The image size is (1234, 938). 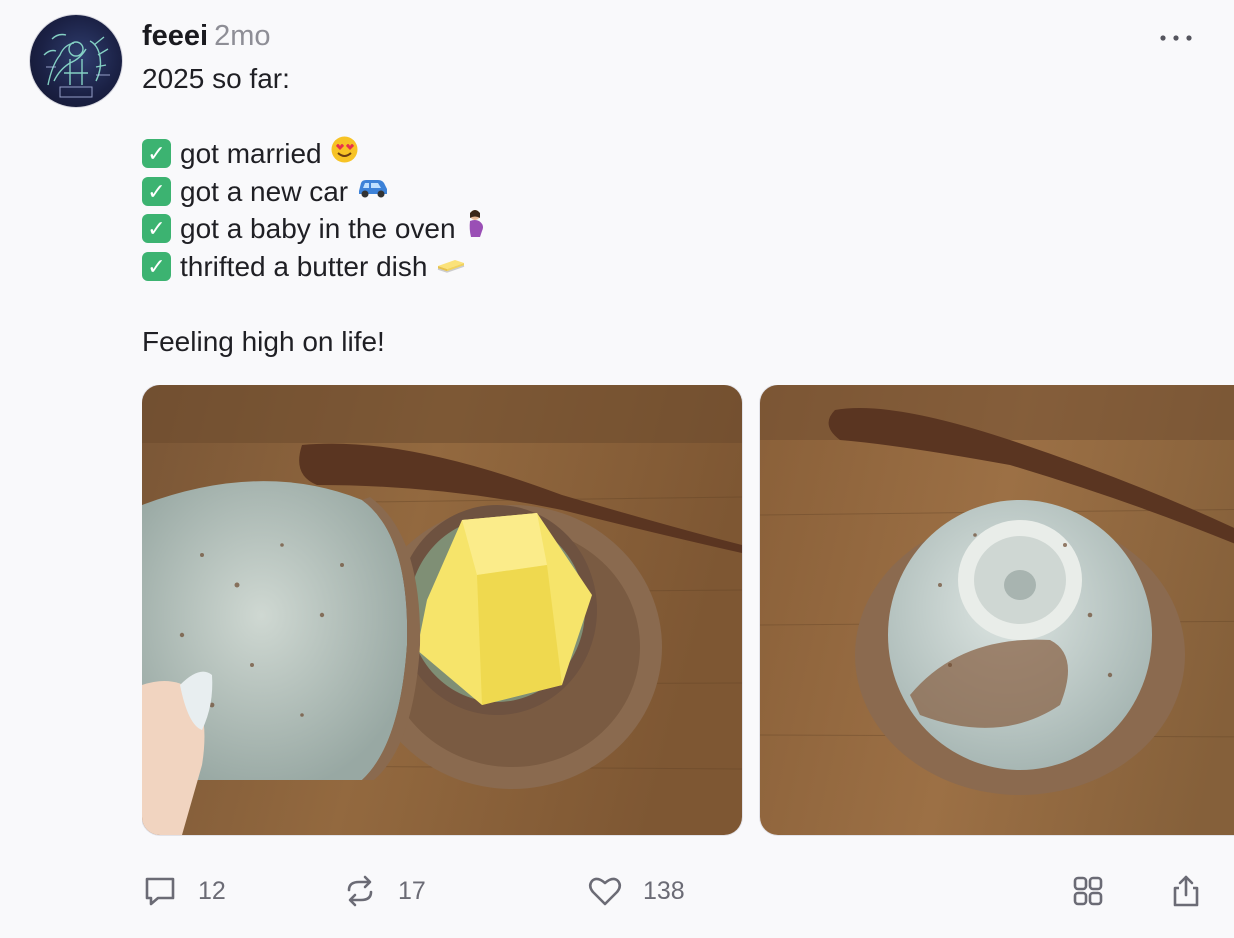 I want to click on ellipsis-icon, so click(x=1176, y=38).